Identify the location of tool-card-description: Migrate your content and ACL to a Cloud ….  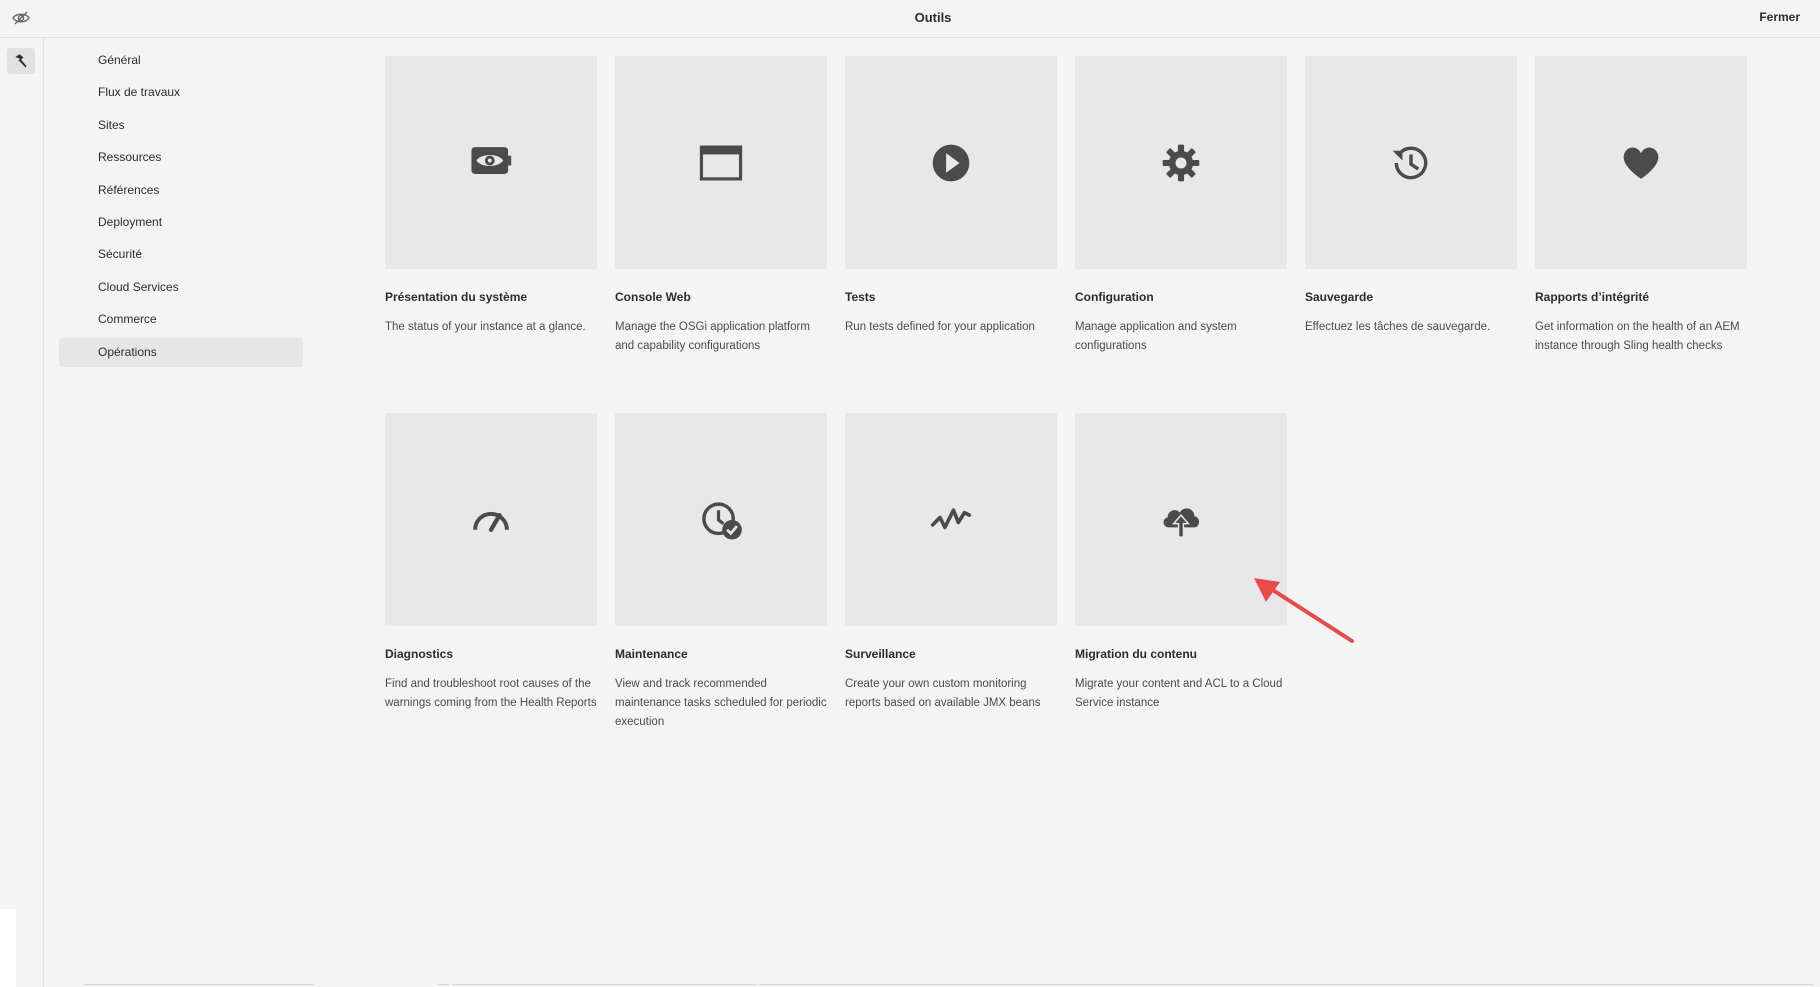
(1179, 693).